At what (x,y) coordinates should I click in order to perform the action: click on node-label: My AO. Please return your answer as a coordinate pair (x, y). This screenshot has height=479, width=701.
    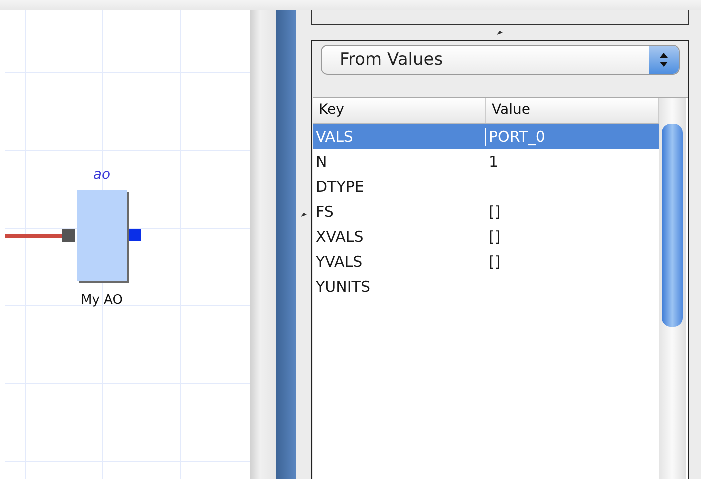
    Looking at the image, I should click on (102, 300).